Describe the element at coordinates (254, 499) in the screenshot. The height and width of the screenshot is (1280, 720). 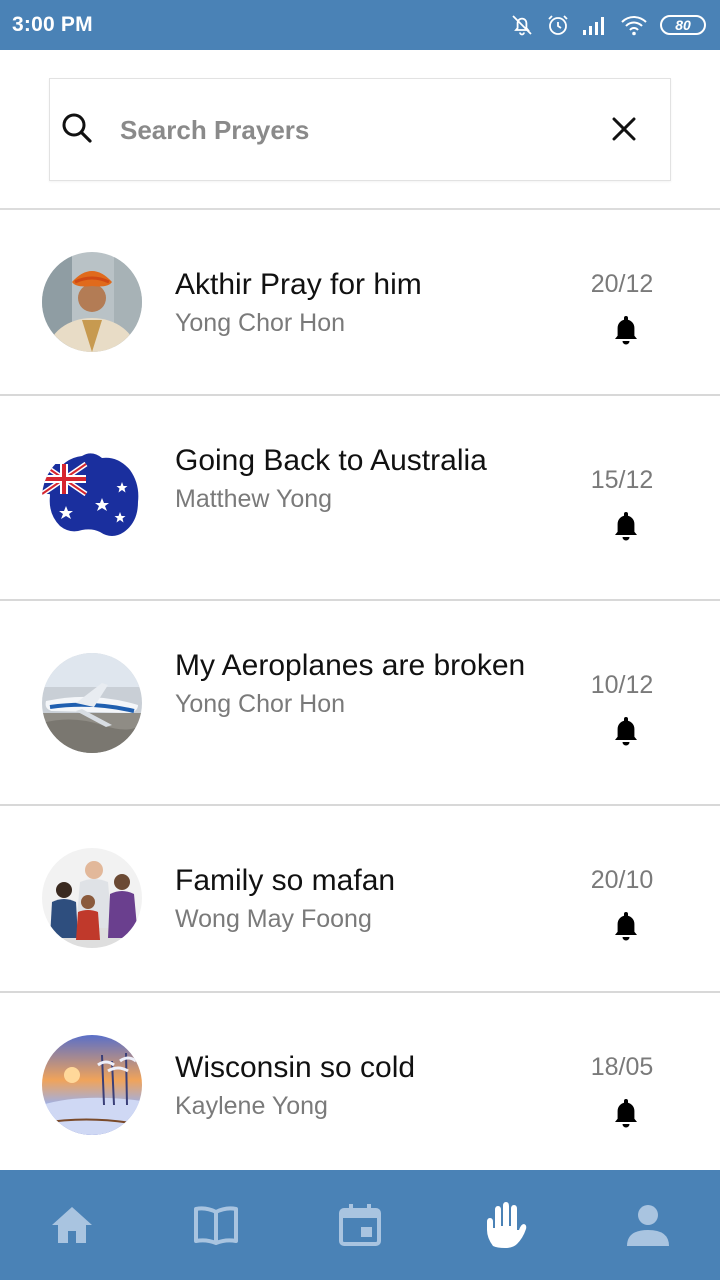
I see `prayer-author: Matthew Yong` at that location.